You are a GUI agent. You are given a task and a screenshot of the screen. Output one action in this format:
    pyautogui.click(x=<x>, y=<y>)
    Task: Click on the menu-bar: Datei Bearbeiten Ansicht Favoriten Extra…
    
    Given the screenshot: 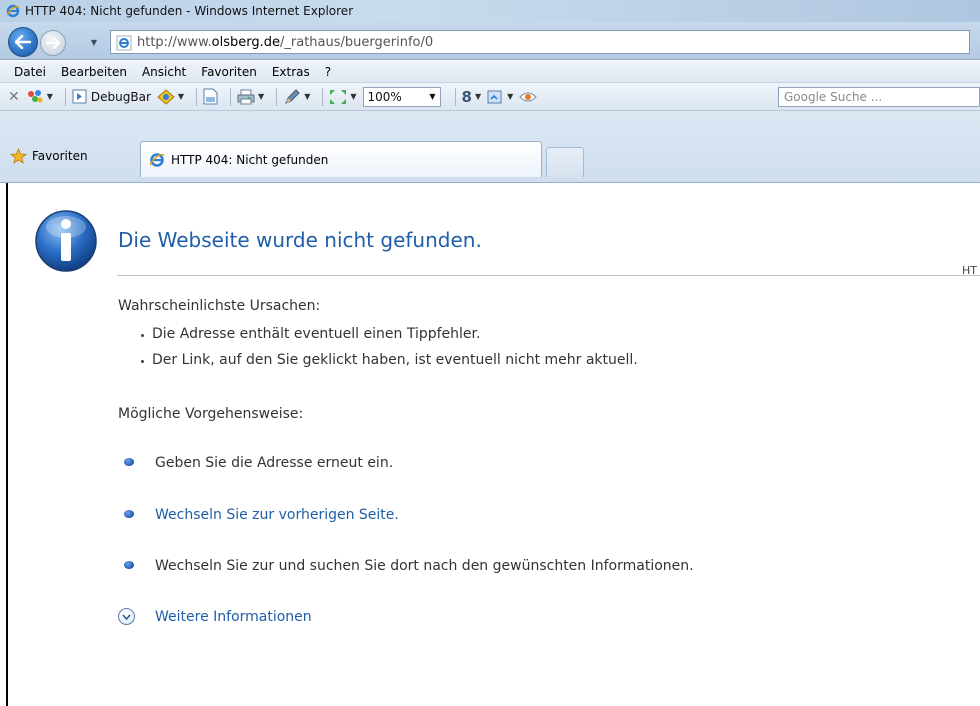 What is the action you would take?
    pyautogui.click(x=490, y=72)
    